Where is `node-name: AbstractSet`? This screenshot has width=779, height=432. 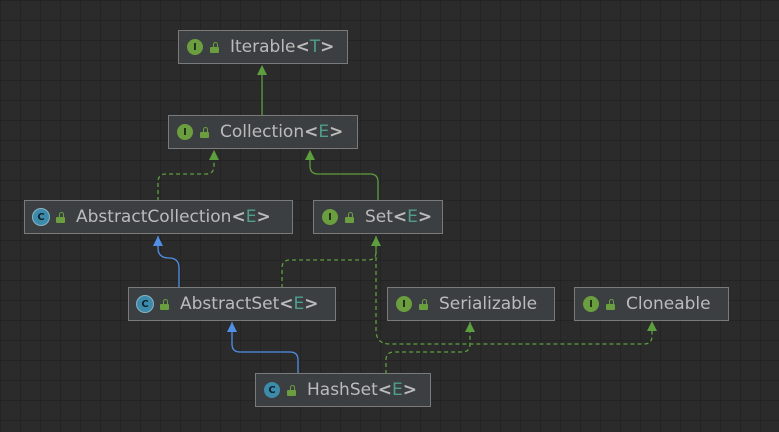
node-name: AbstractSet is located at coordinates (230, 304).